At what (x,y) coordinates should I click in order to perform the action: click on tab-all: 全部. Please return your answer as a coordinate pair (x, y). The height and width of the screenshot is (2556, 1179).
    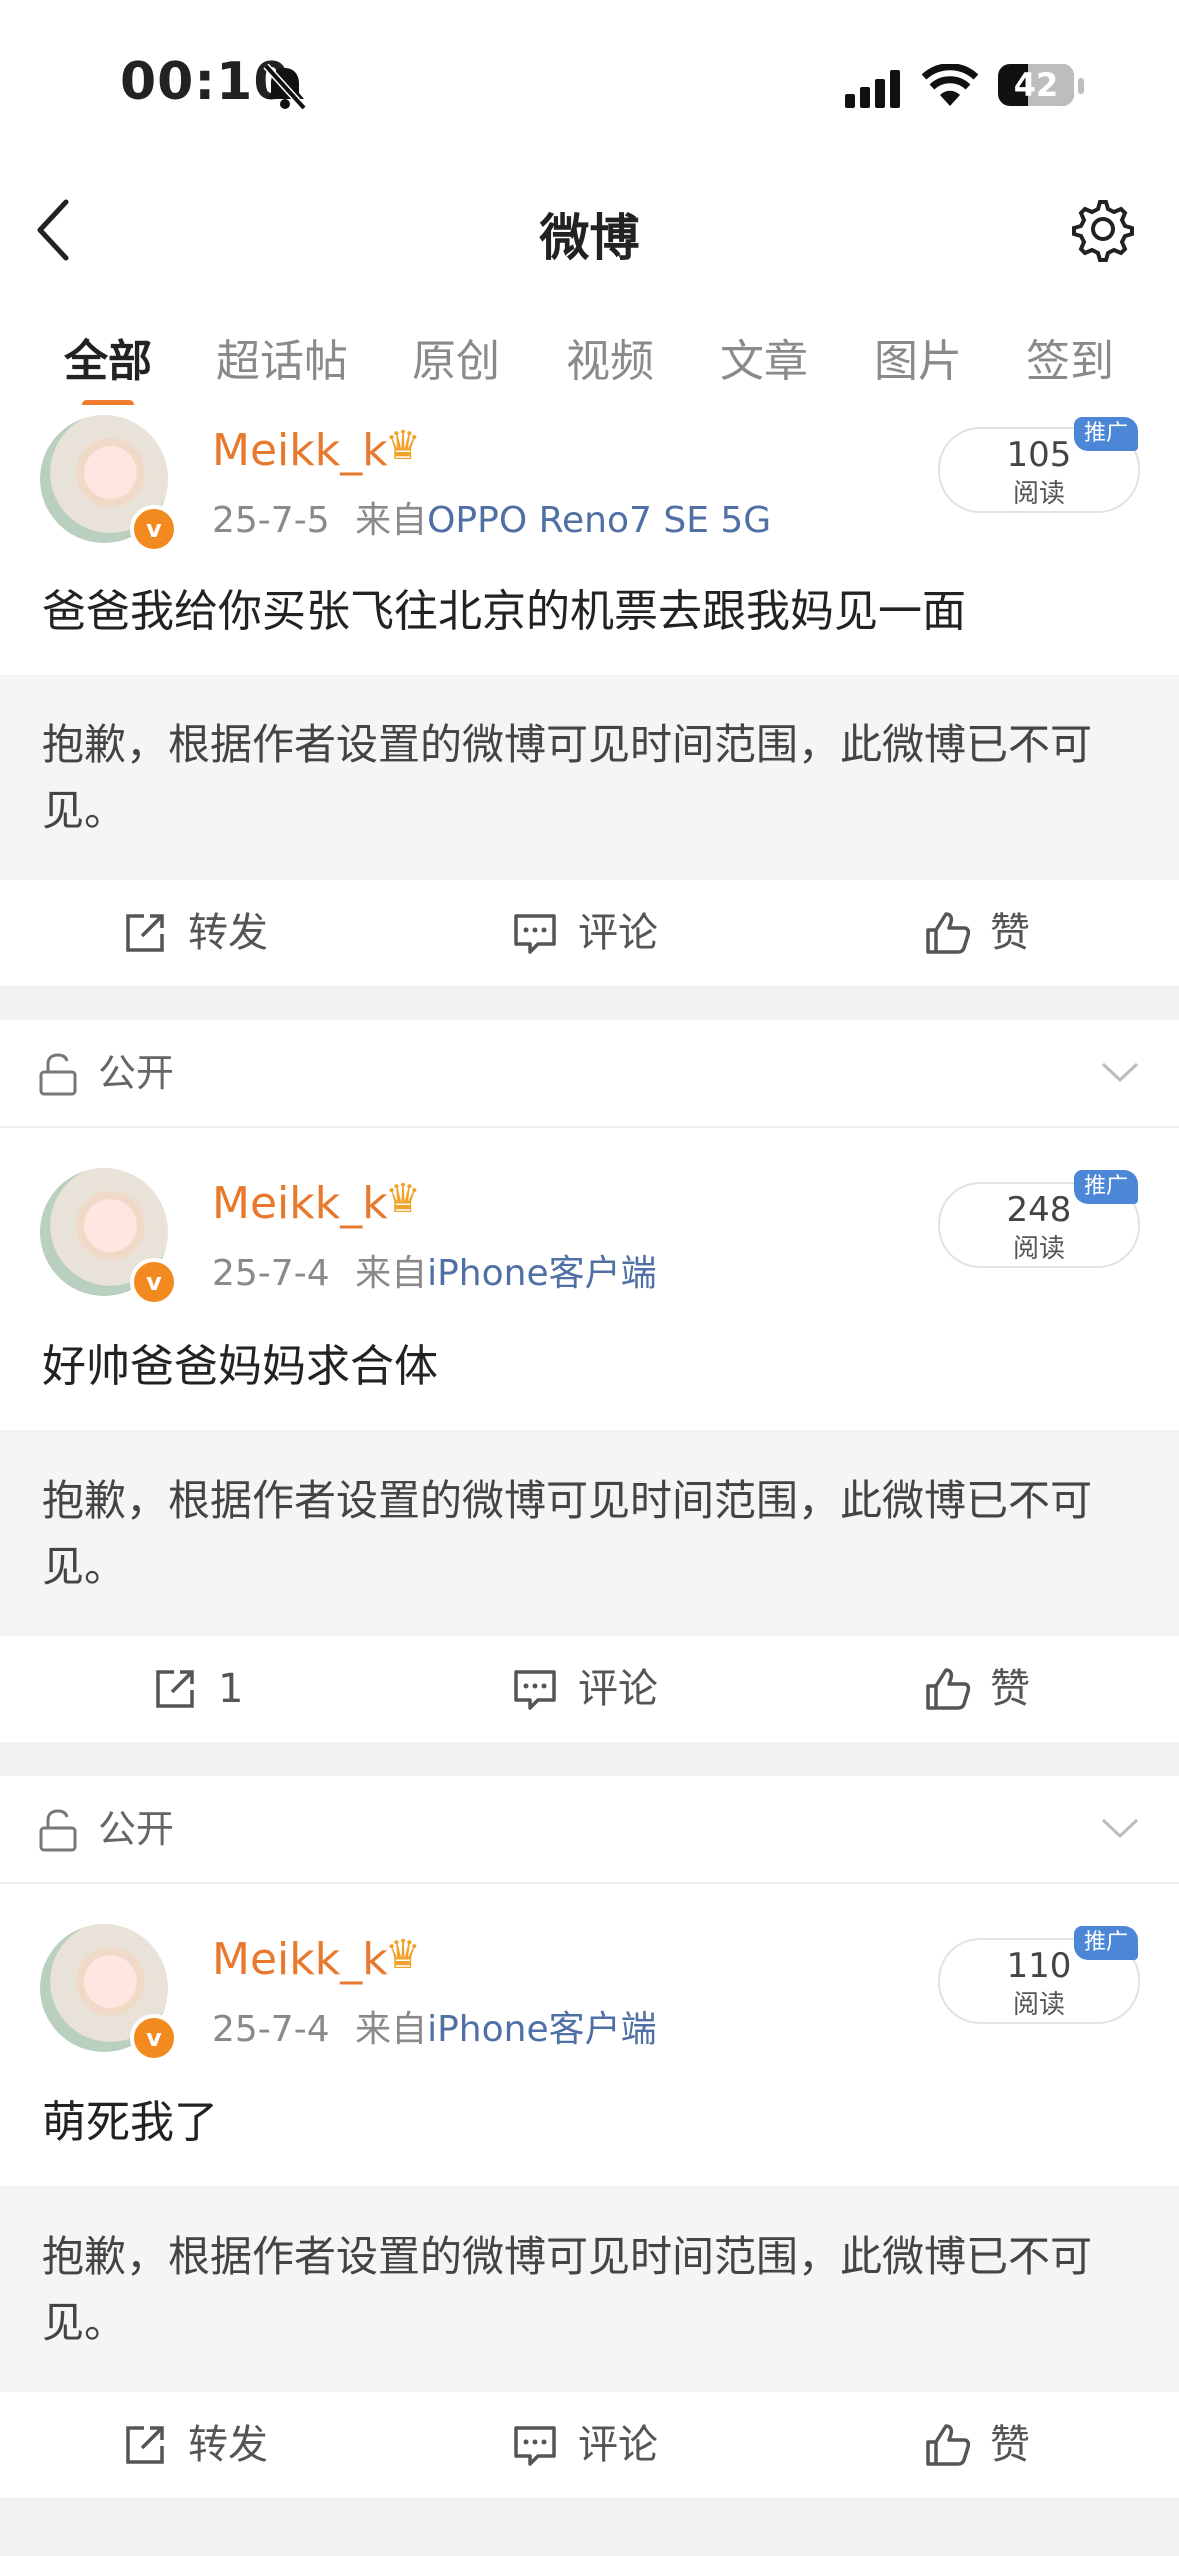
    Looking at the image, I should click on (108, 357).